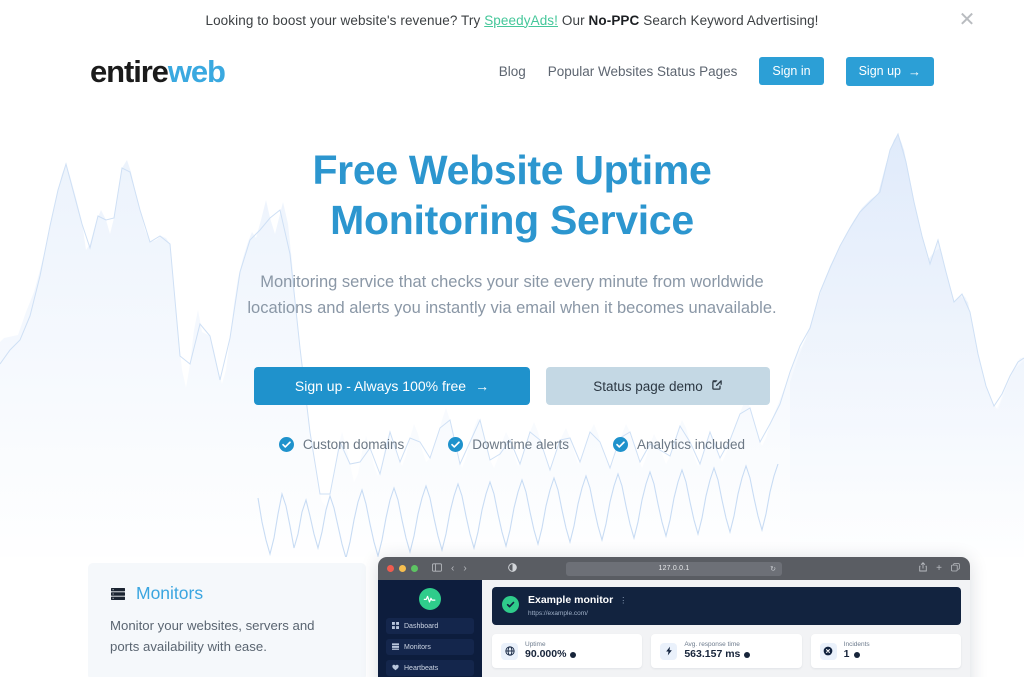  Describe the element at coordinates (395, 647) in the screenshot. I see `list-icon` at that location.